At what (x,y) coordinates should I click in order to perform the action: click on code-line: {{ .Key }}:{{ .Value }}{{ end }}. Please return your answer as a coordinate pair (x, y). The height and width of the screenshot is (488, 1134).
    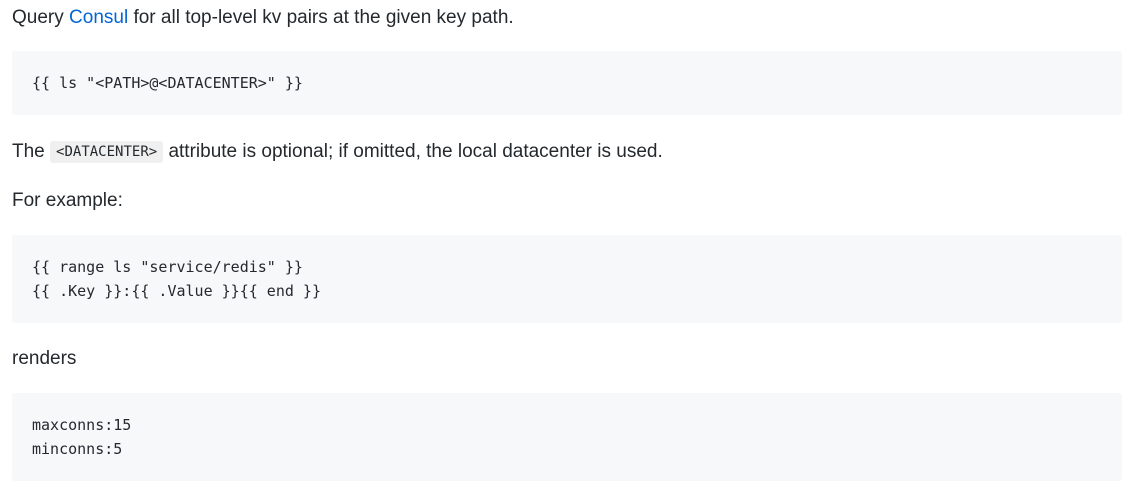
    Looking at the image, I should click on (176, 291).